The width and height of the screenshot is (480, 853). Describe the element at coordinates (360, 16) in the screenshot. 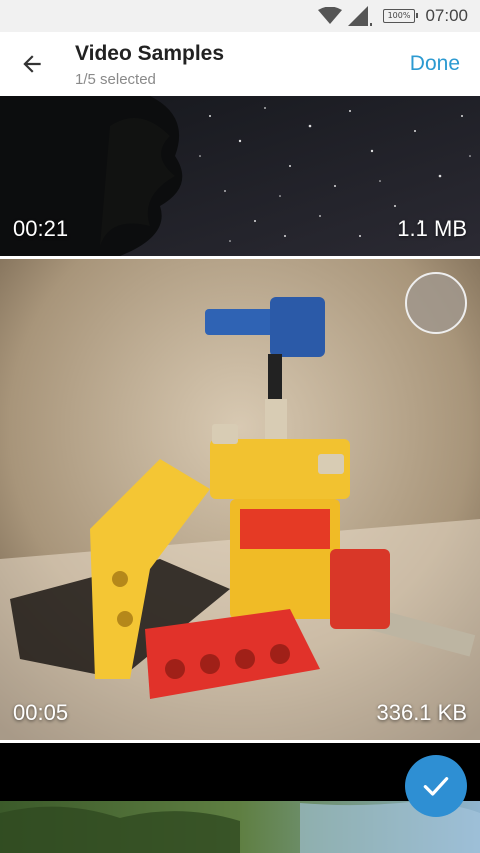

I see `signal-icon` at that location.